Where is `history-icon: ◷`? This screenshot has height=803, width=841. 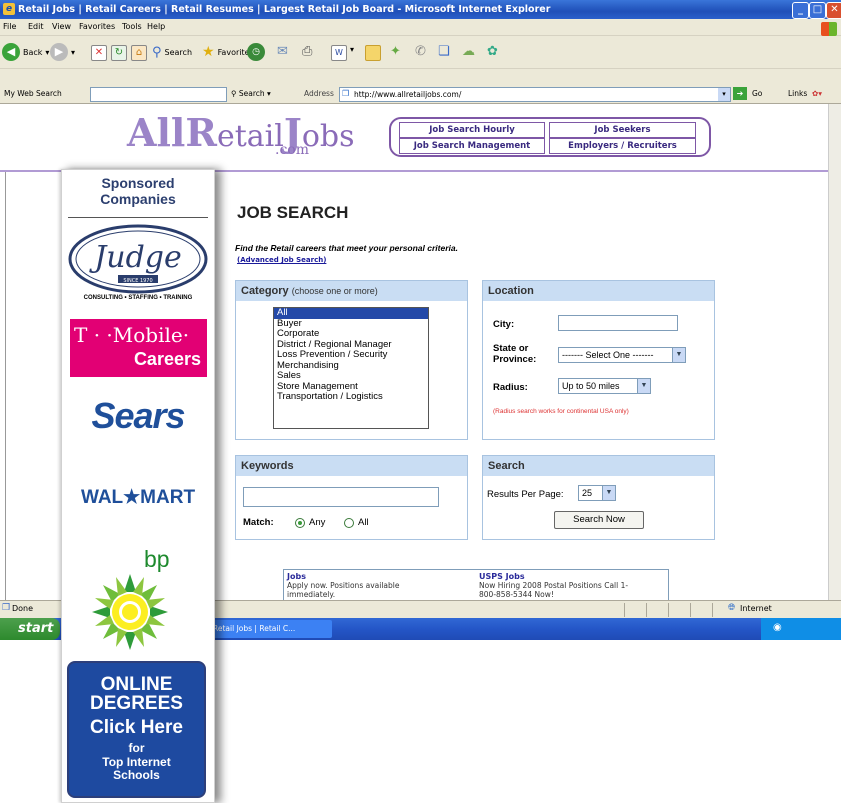
history-icon: ◷ is located at coordinates (256, 52).